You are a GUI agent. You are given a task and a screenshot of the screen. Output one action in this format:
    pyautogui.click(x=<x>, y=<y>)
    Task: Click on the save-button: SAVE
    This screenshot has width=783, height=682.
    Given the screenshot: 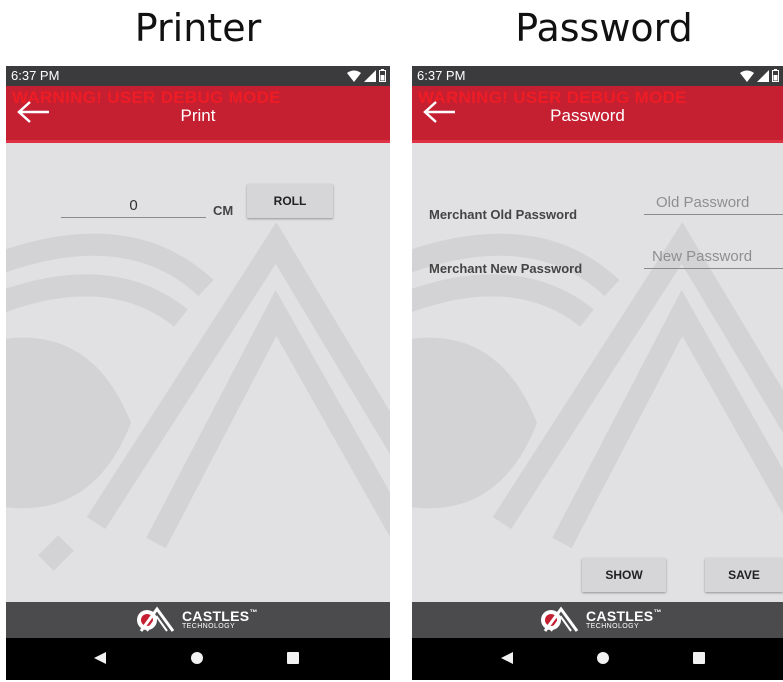 What is the action you would take?
    pyautogui.click(x=744, y=575)
    